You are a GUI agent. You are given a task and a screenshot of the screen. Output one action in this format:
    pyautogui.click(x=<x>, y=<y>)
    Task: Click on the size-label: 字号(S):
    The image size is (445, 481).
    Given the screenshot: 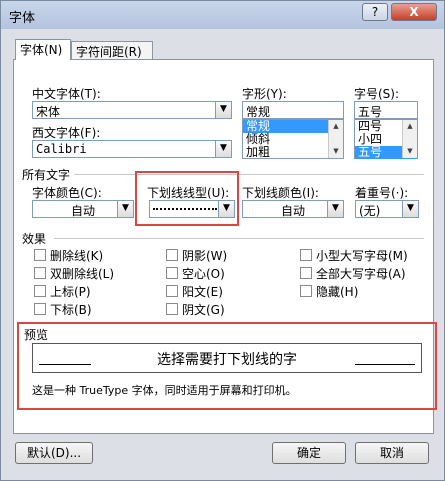 What is the action you would take?
    pyautogui.click(x=377, y=94)
    